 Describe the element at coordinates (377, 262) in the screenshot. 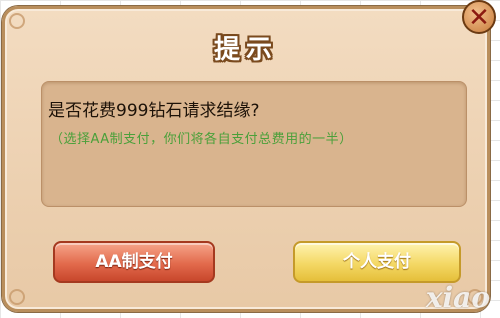

I see `personal-pay-button: 个人支付` at that location.